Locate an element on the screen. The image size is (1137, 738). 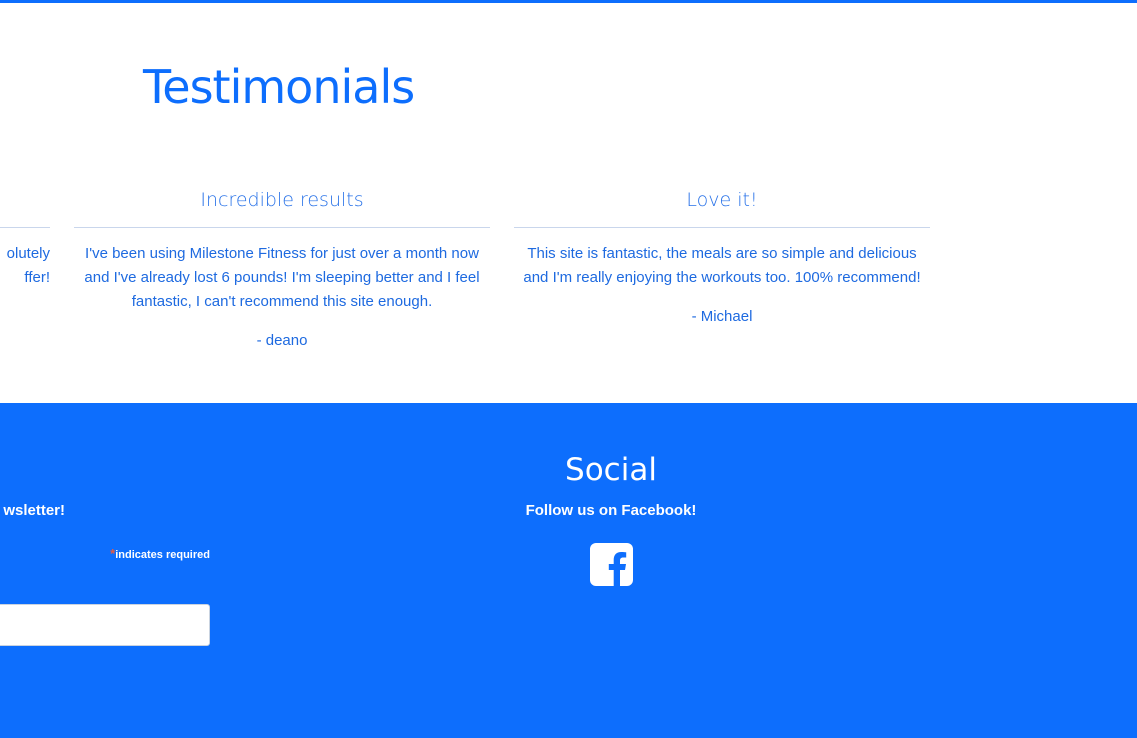
social-subtitle: Follow us on Facebook! is located at coordinates (611, 510).